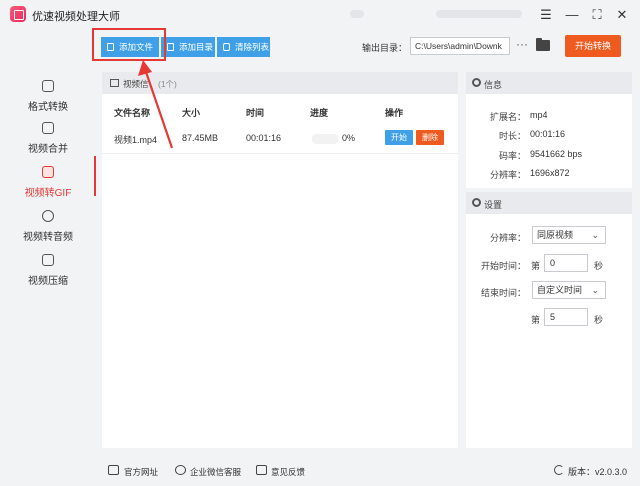 This screenshot has width=640, height=486. What do you see at coordinates (113, 470) in the screenshot?
I see `website-icon` at bounding box center [113, 470].